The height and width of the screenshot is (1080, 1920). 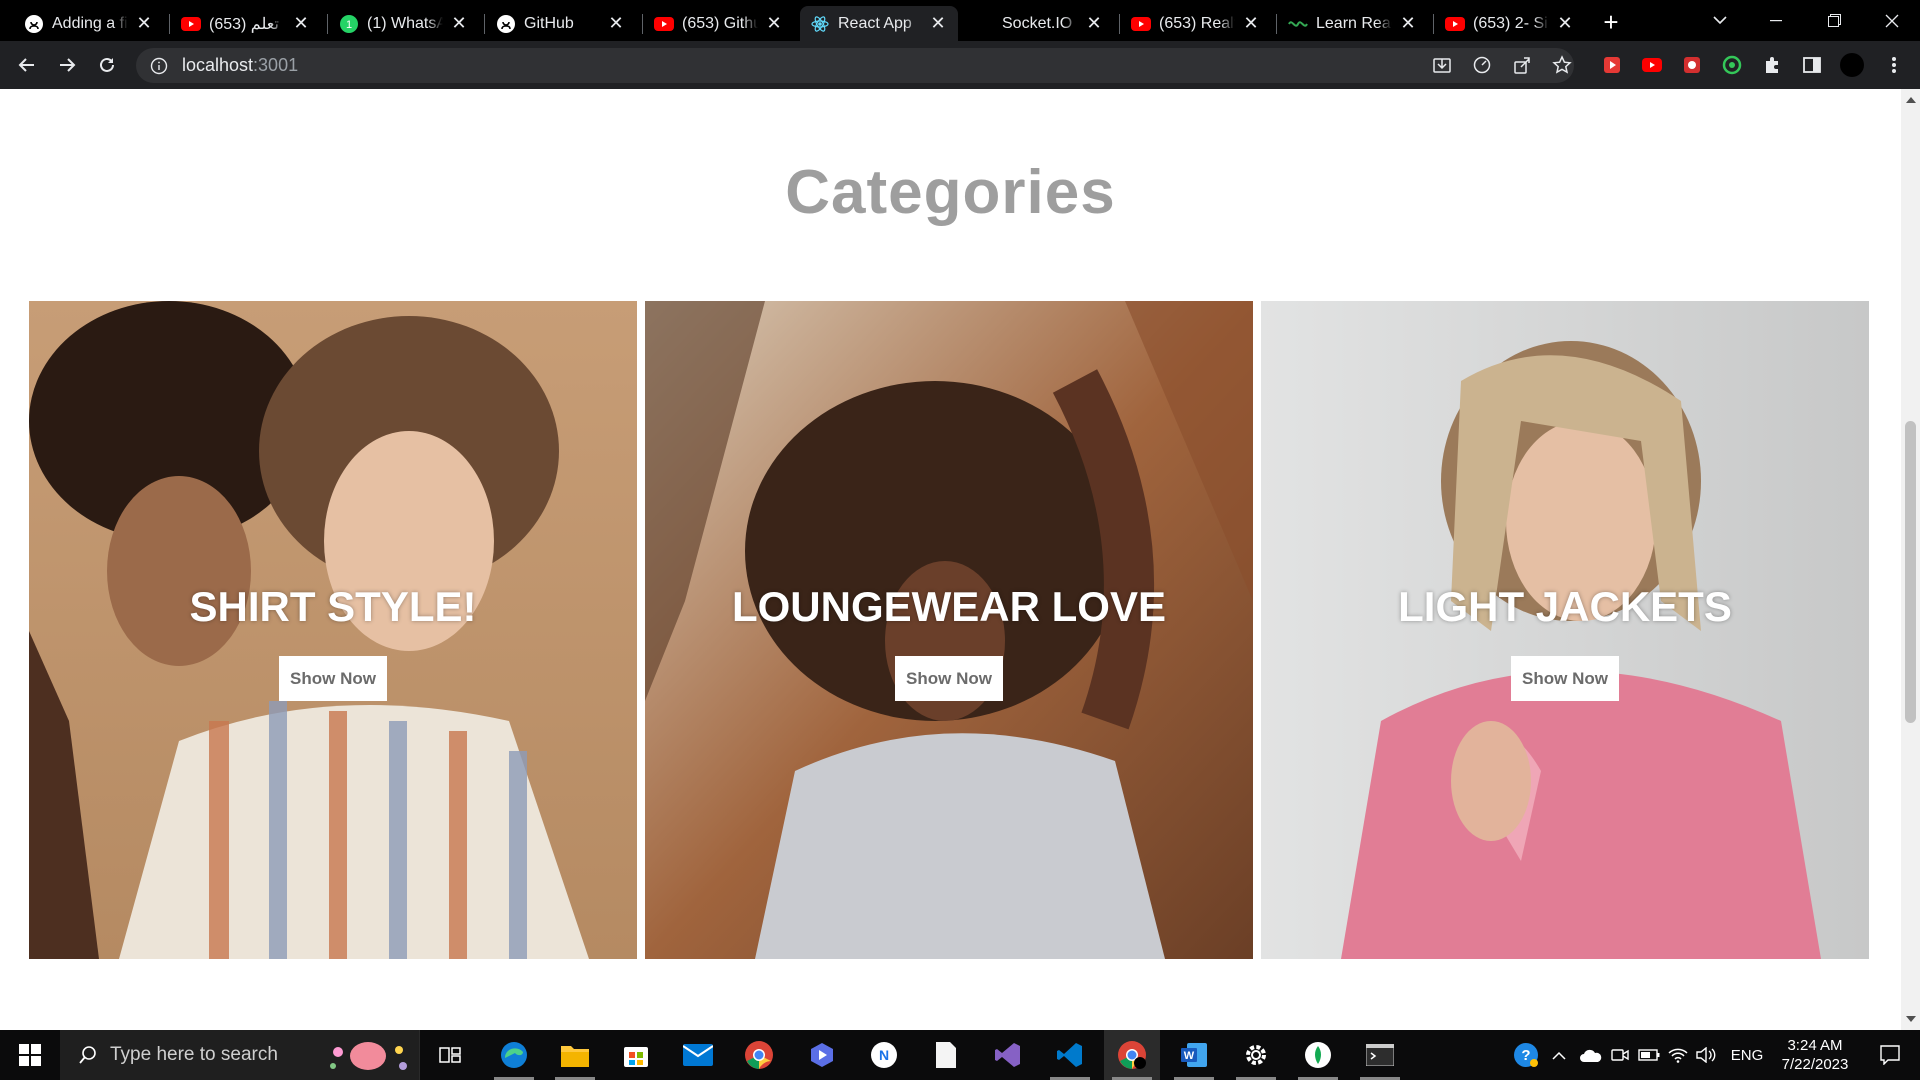 I want to click on tab-socketio: Socket.IO ✕, so click(x=1039, y=23).